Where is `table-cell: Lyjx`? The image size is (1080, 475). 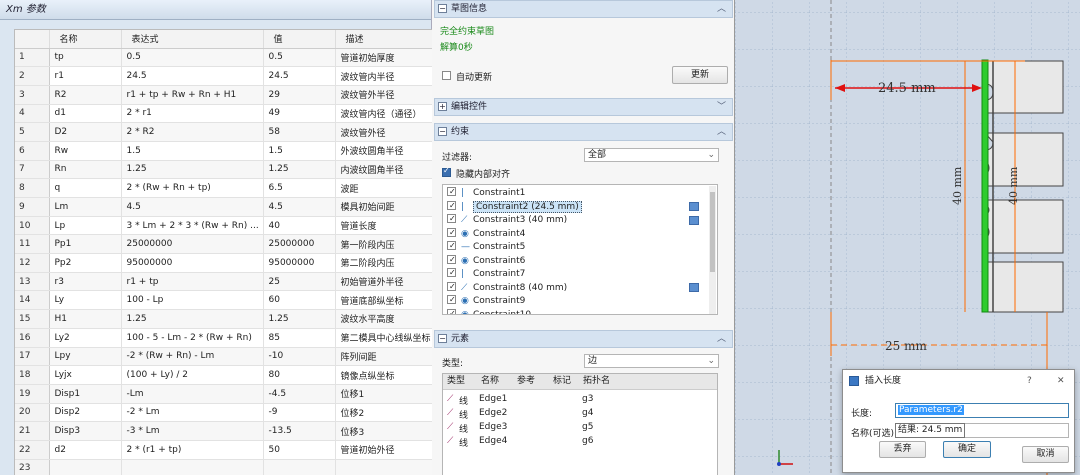
table-cell: Lyjx is located at coordinates (85, 375).